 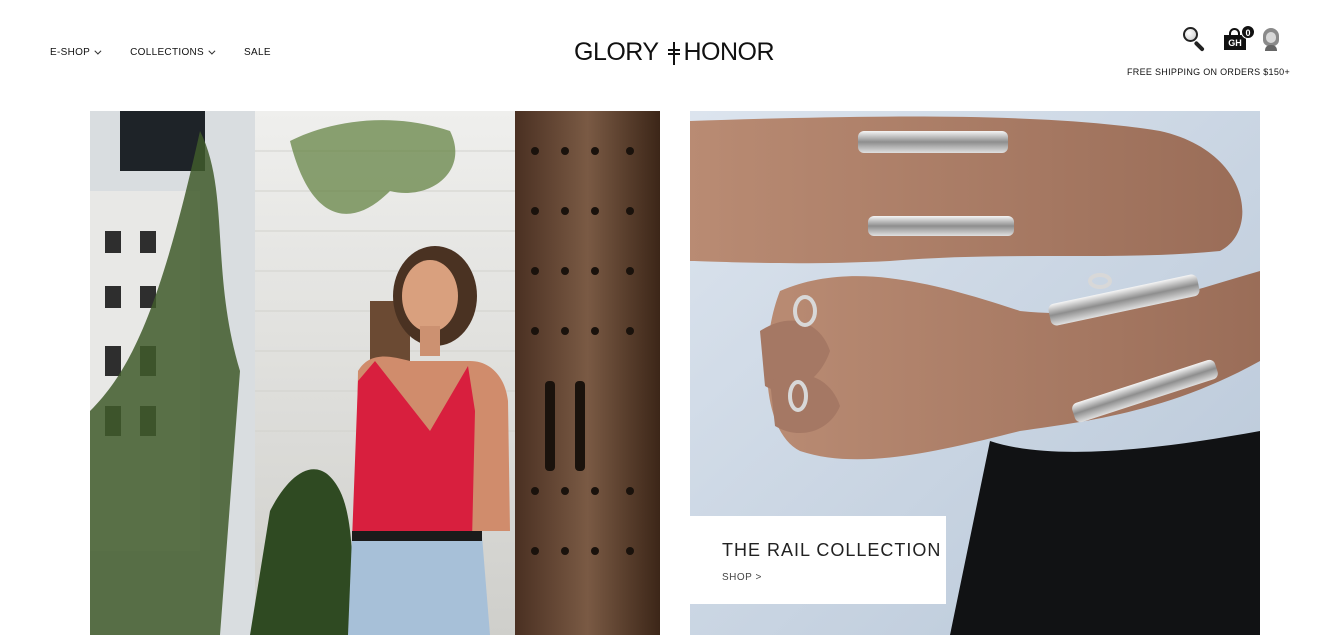 What do you see at coordinates (1271, 39) in the screenshot?
I see `avatar-icon` at bounding box center [1271, 39].